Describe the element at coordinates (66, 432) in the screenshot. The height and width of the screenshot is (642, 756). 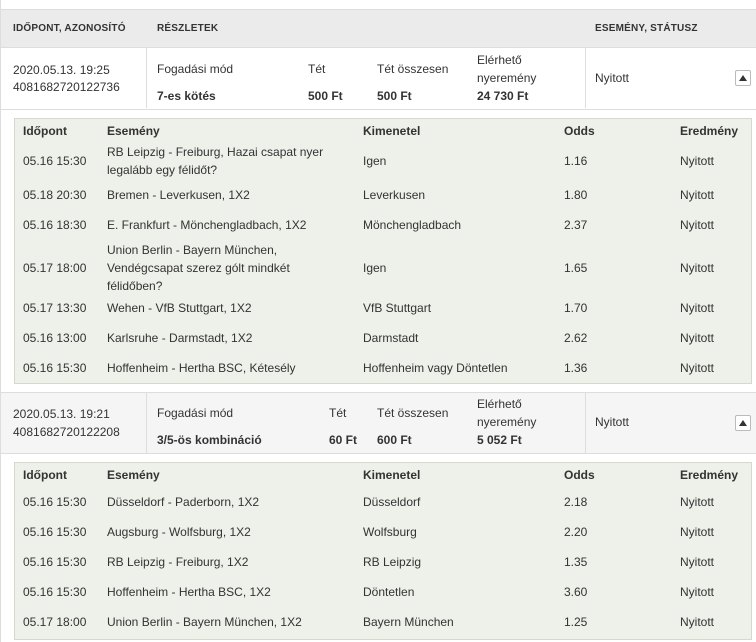
I see `bet-id: 4081682720122208` at that location.